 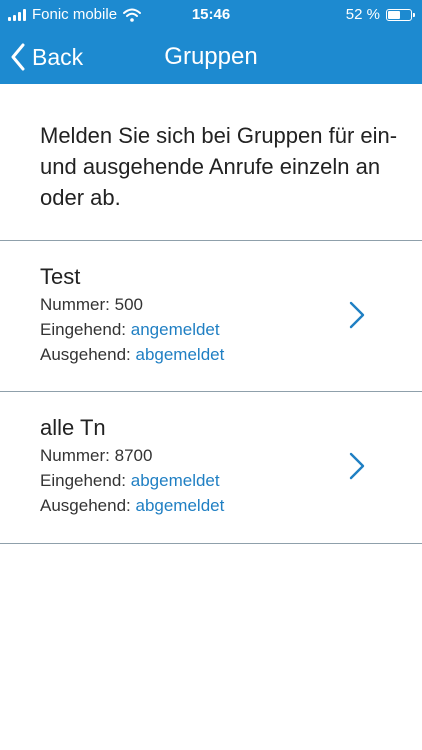 I want to click on battery-tip, so click(x=414, y=14).